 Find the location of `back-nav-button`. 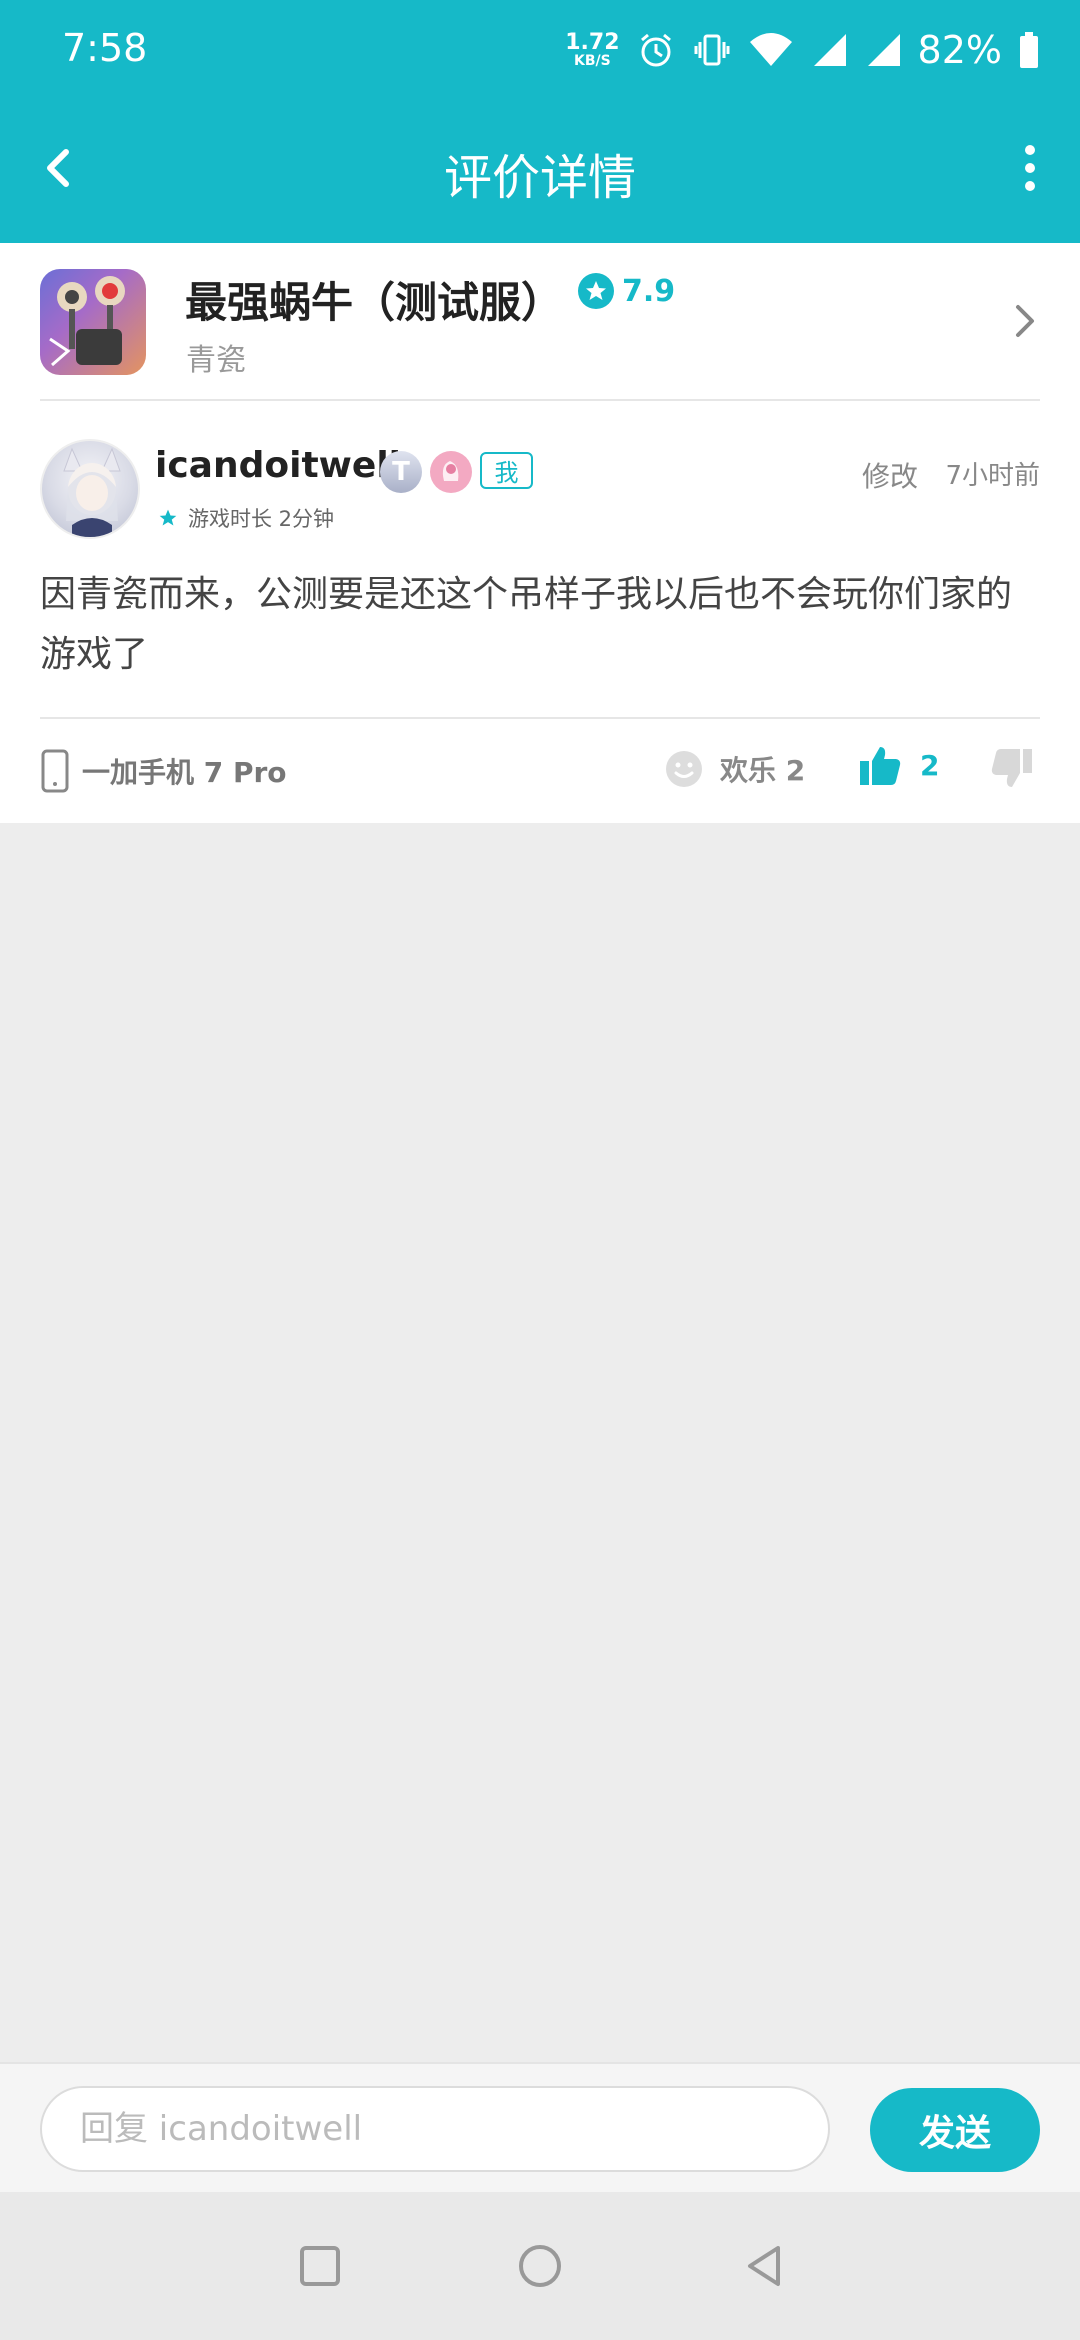

back-nav-button is located at coordinates (764, 2266).